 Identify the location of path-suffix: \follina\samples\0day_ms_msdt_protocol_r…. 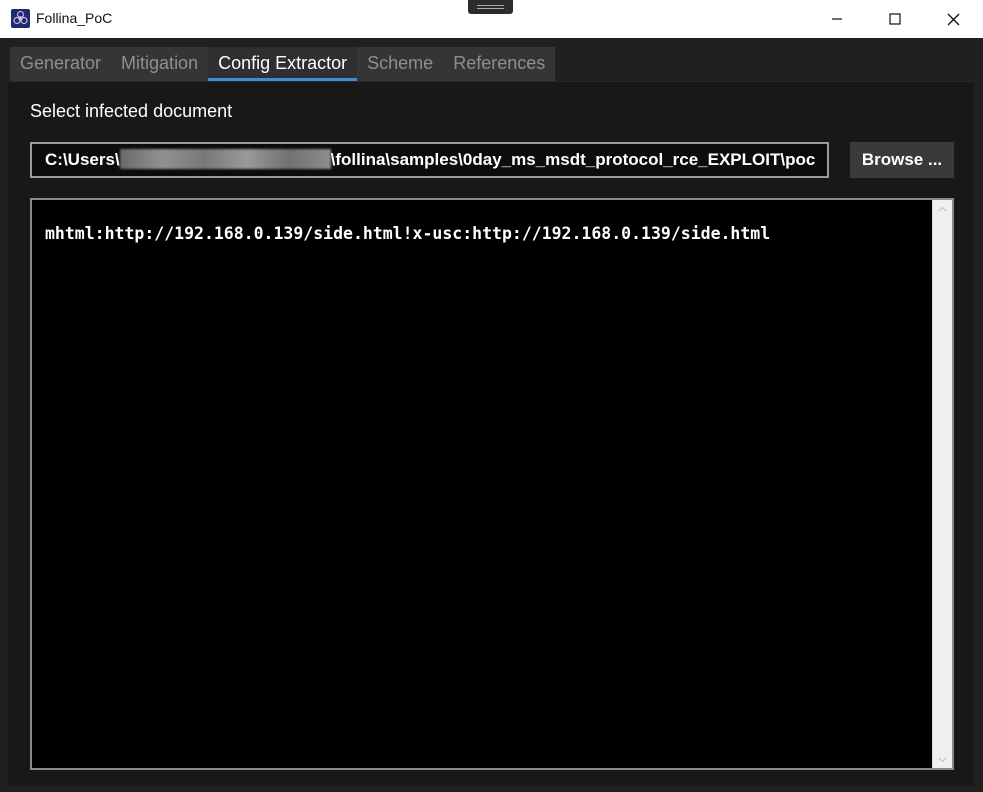
(573, 159).